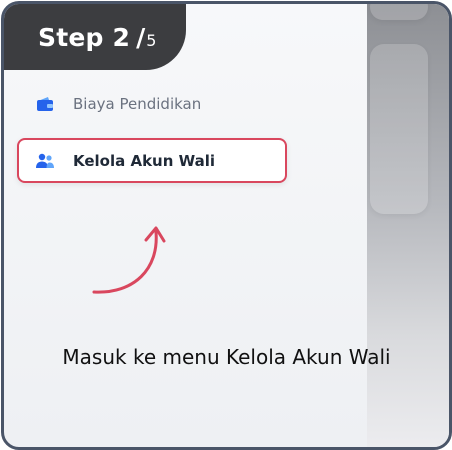 Image resolution: width=452 pixels, height=450 pixels. What do you see at coordinates (45, 161) in the screenshot?
I see `users-icon` at bounding box center [45, 161].